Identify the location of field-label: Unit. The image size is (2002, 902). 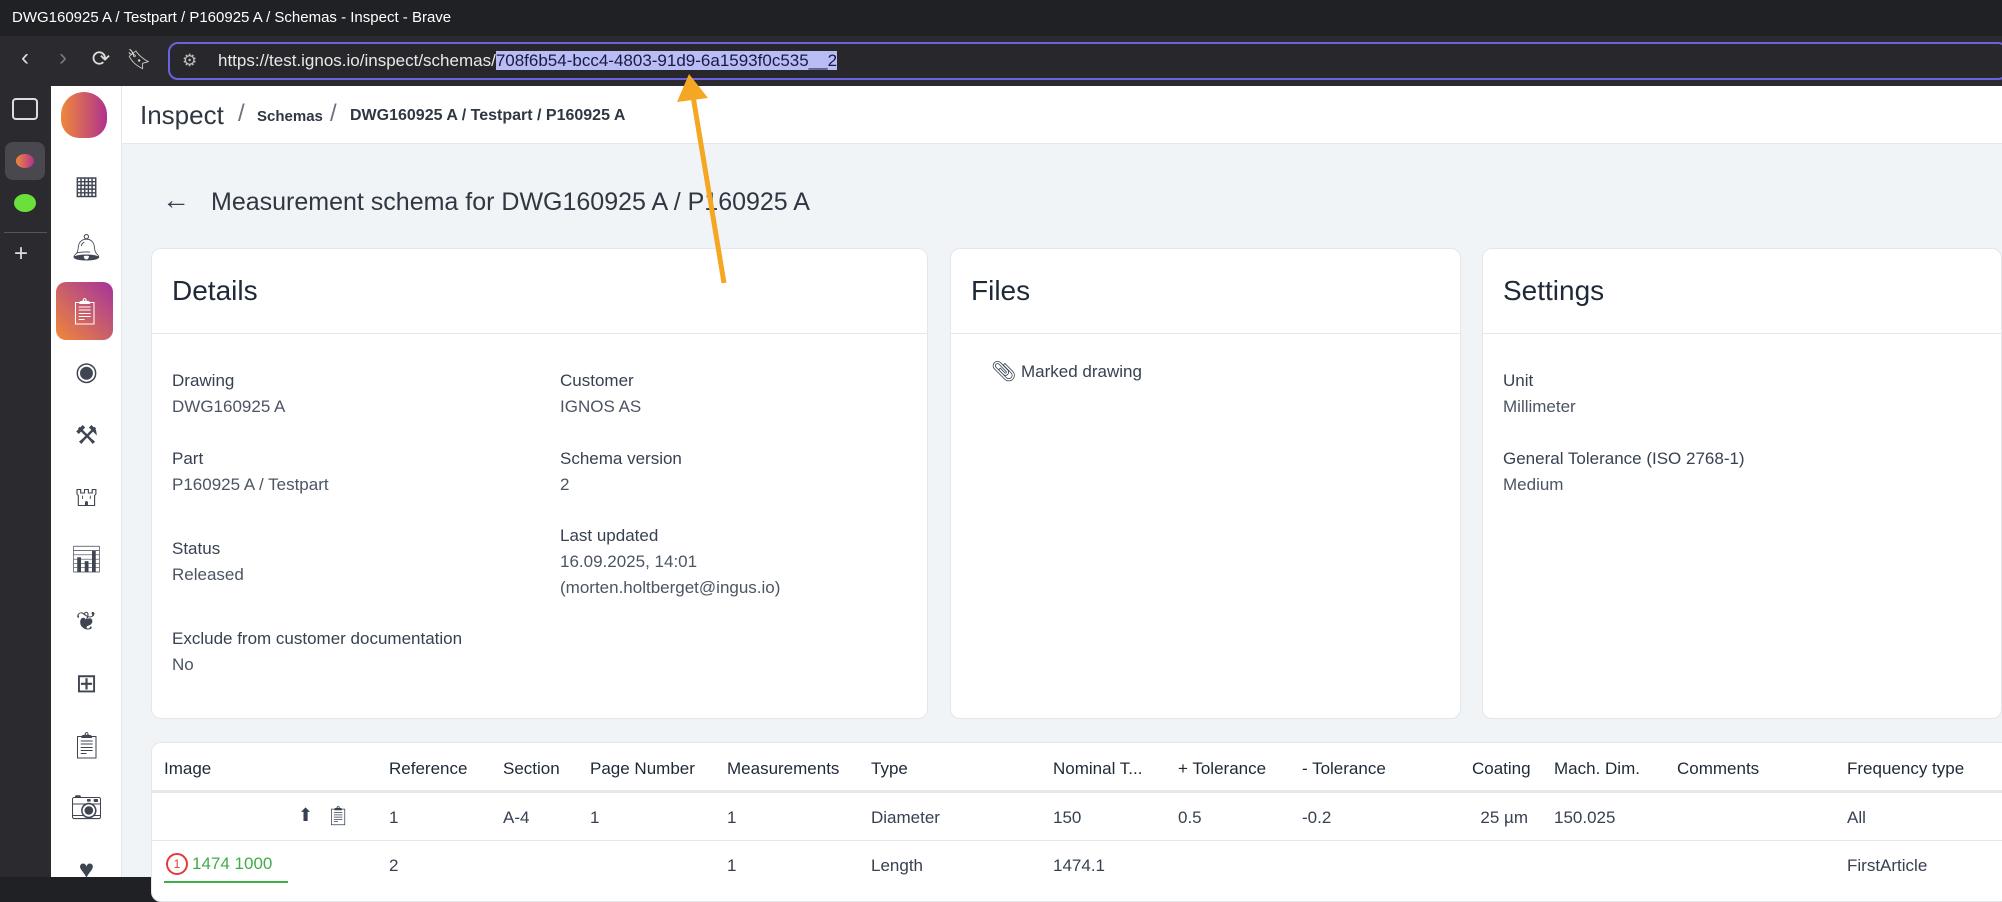
(1518, 380).